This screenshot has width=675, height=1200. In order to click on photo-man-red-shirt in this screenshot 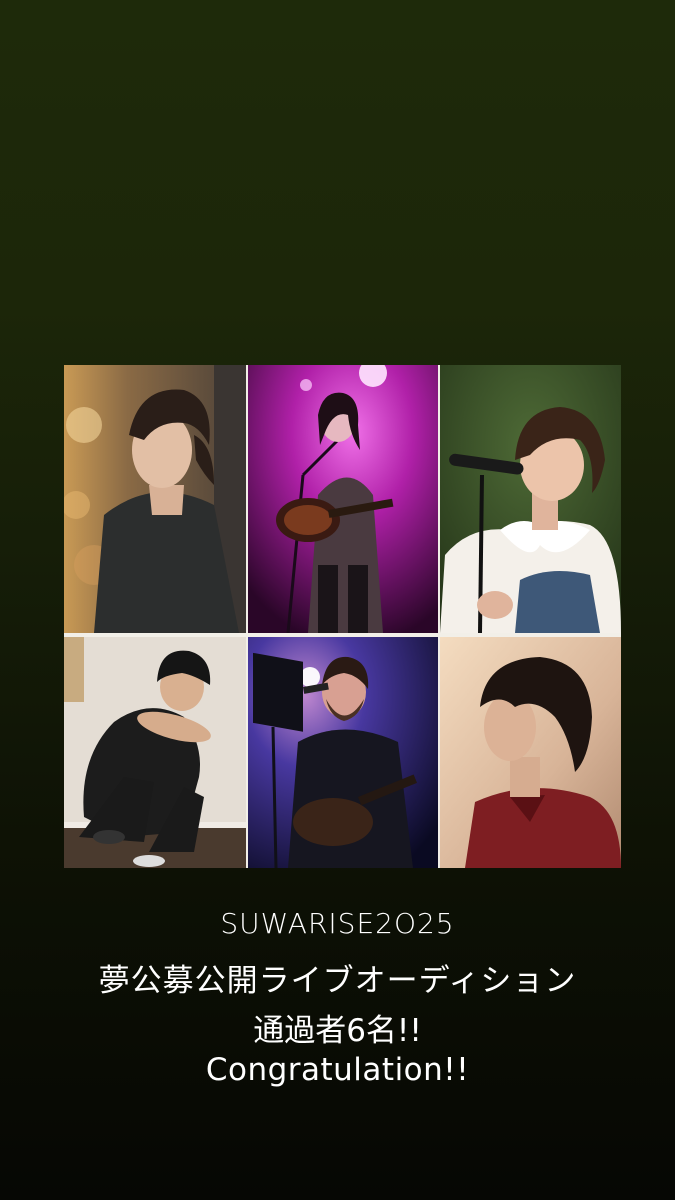, I will do `click(530, 752)`.